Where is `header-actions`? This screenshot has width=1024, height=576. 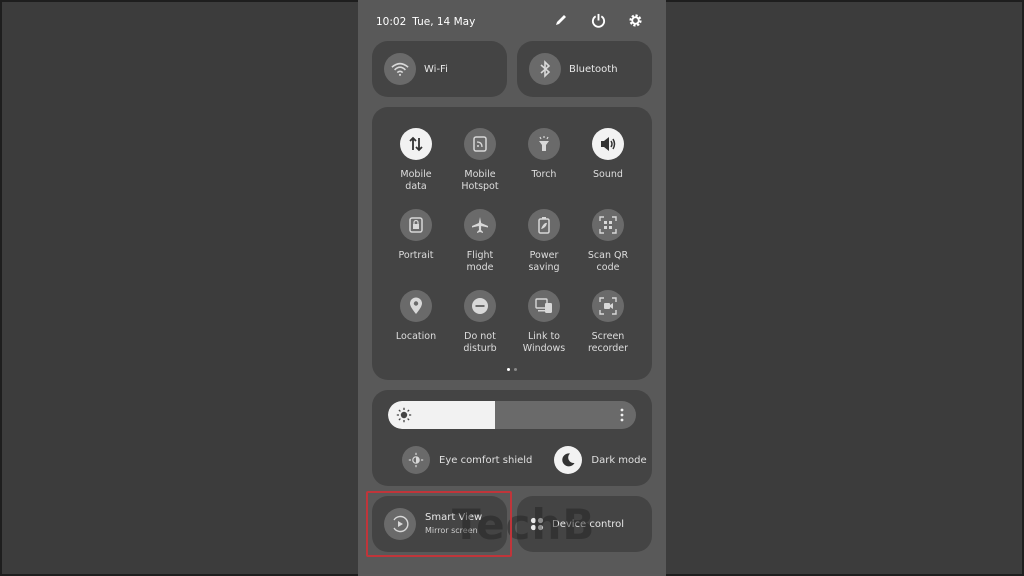
header-actions is located at coordinates (598, 20).